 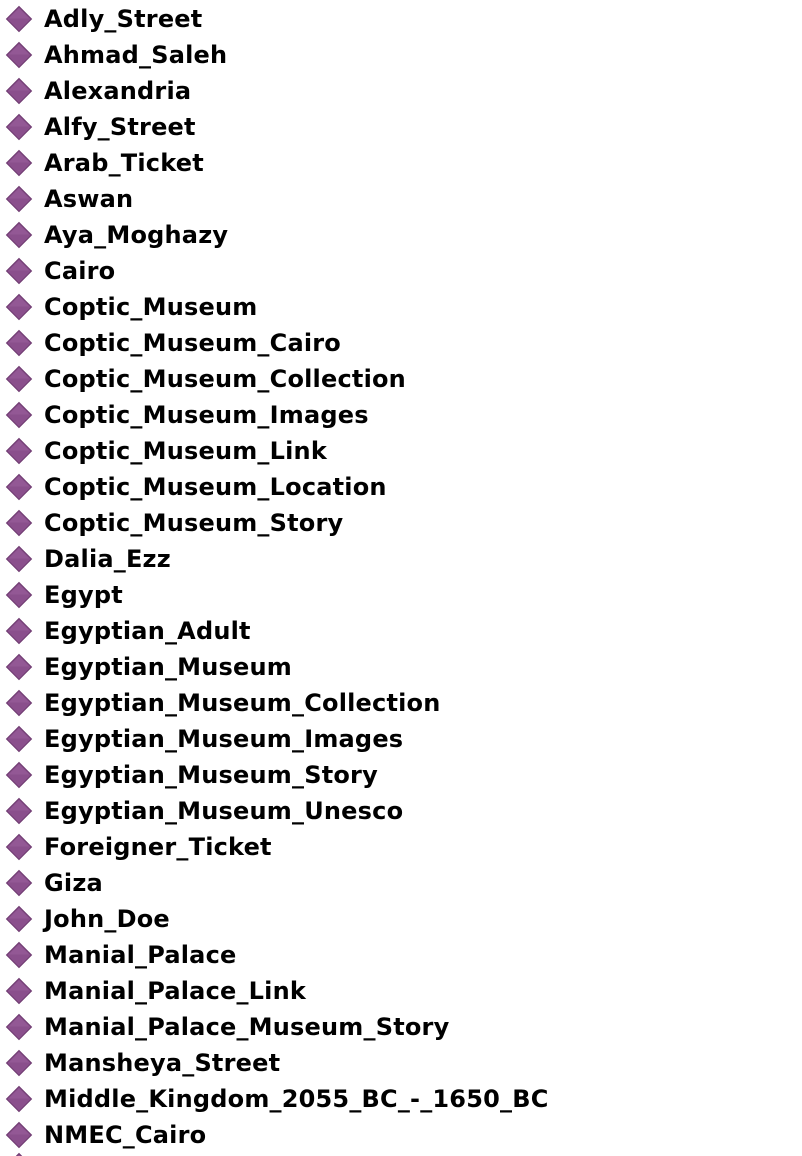 What do you see at coordinates (107, 559) in the screenshot?
I see `list-item-label: Dalia_Ezz` at bounding box center [107, 559].